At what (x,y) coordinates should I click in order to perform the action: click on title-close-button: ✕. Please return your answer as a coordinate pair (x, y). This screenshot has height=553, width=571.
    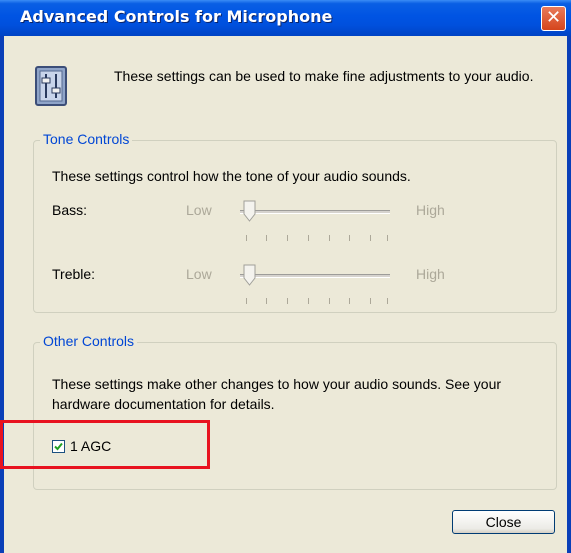
    Looking at the image, I should click on (553, 18).